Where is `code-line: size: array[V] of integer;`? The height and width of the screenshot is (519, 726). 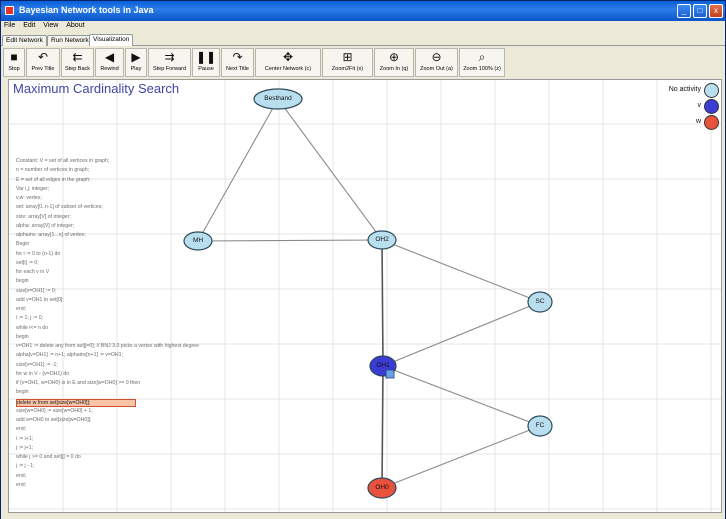
code-line: size: array[V] of integer; is located at coordinates (43, 216).